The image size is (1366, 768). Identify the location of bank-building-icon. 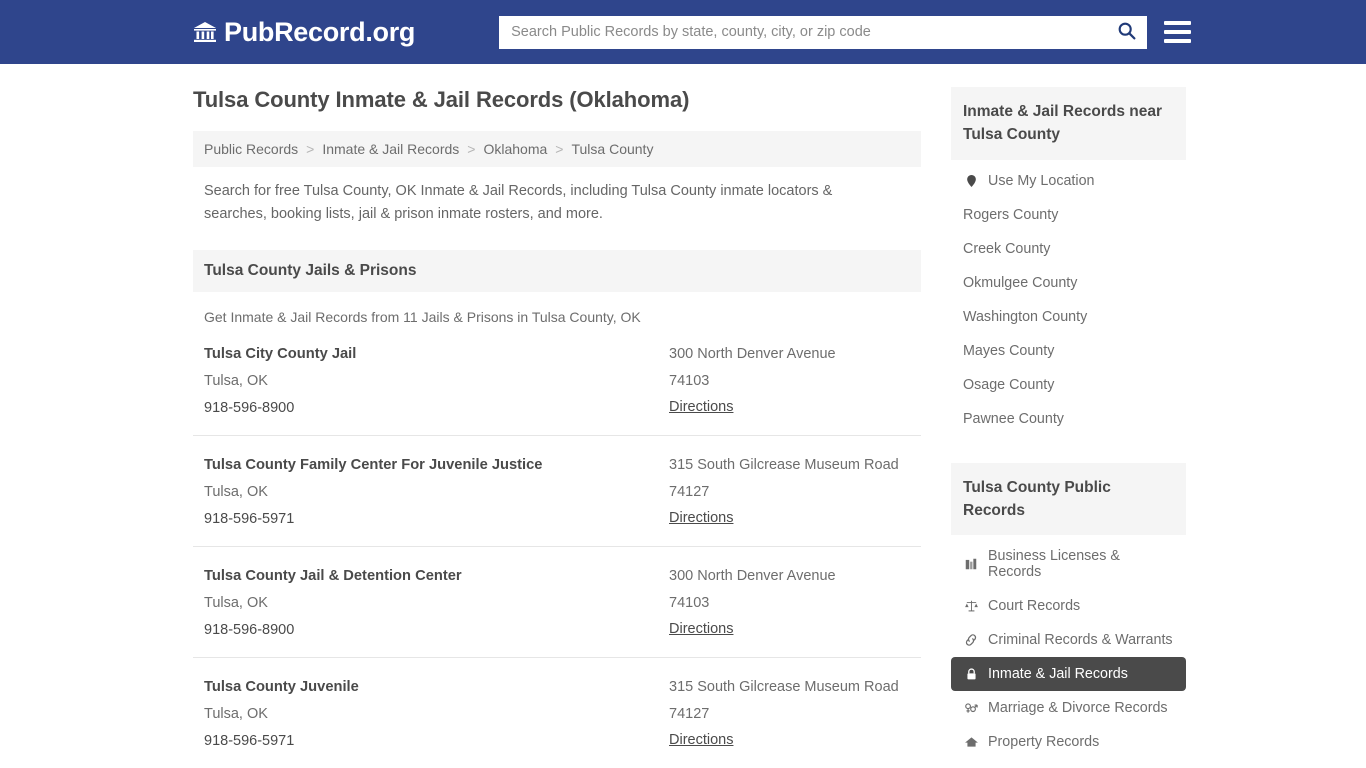
(205, 32).